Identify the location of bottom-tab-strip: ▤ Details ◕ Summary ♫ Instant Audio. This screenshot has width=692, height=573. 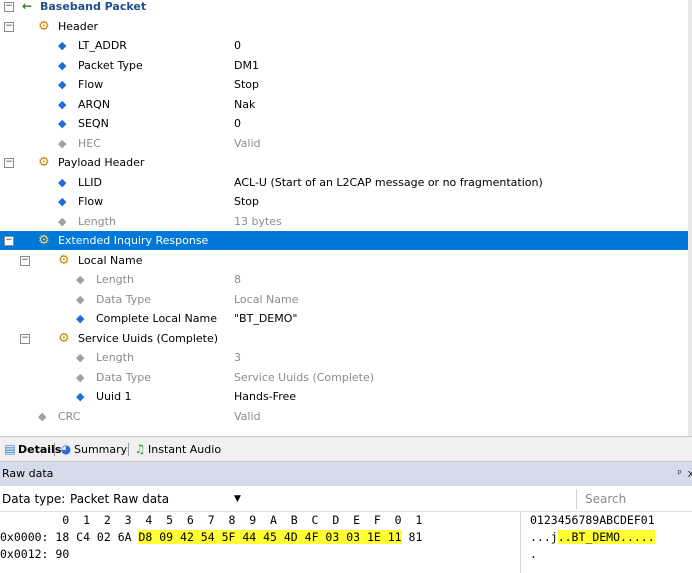
(346, 449).